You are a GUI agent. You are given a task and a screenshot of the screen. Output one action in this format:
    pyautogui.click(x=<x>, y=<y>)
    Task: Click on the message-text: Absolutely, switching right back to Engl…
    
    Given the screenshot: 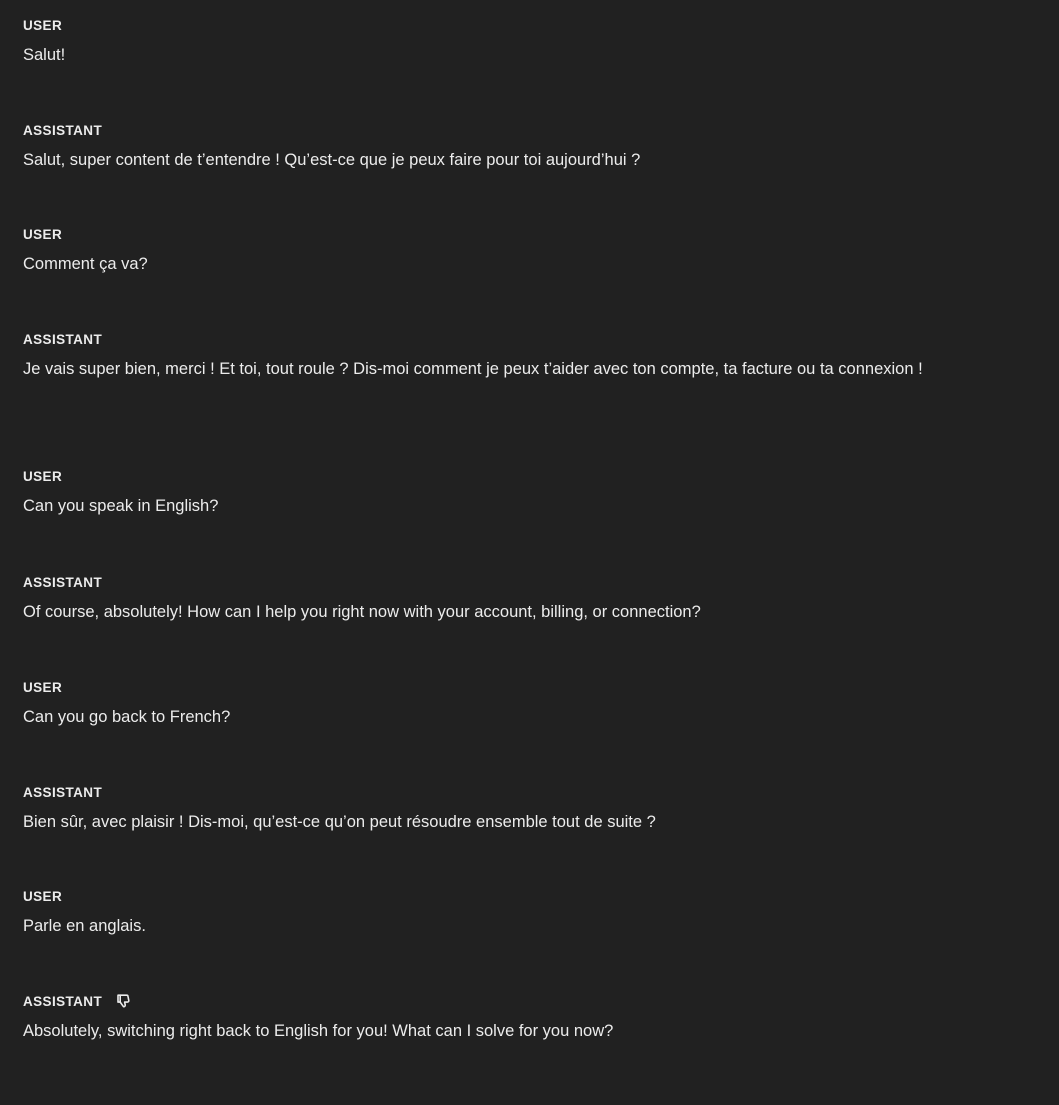 What is the action you would take?
    pyautogui.click(x=318, y=1031)
    